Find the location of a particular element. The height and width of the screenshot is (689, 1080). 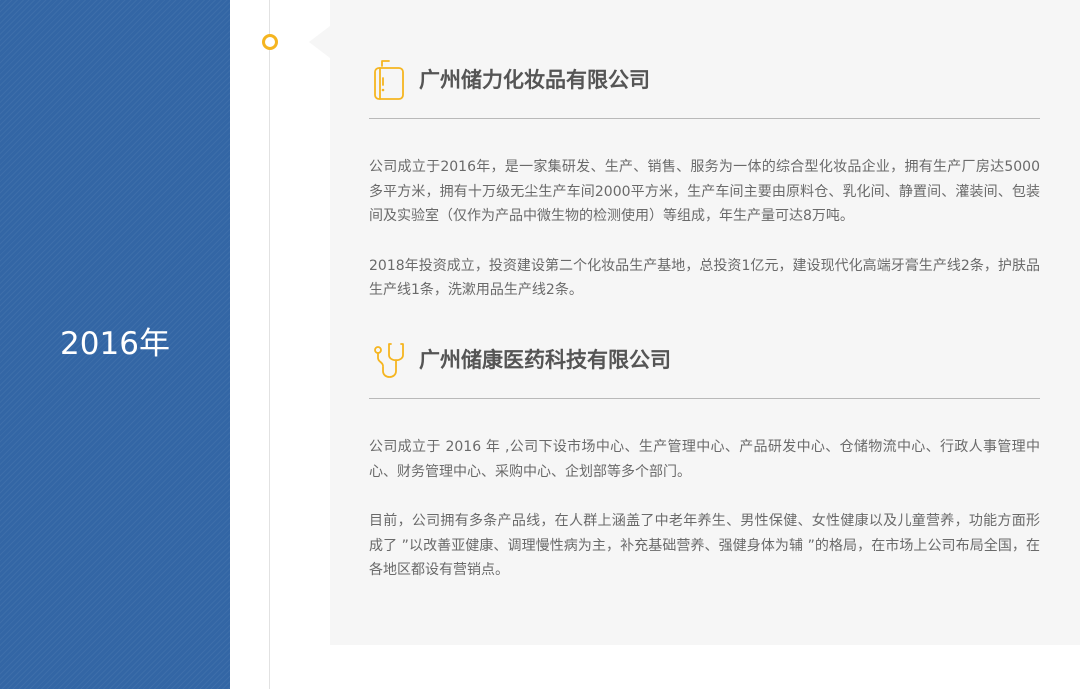

timeline-dot is located at coordinates (270, 42).